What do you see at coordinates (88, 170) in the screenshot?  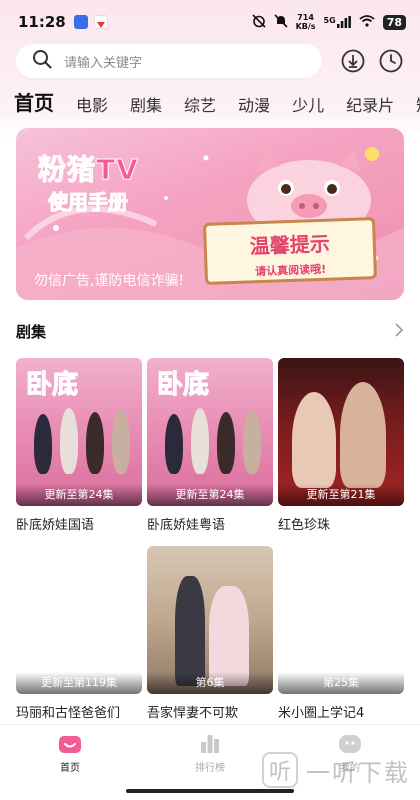 I see `banner-title: 粉猪TV` at bounding box center [88, 170].